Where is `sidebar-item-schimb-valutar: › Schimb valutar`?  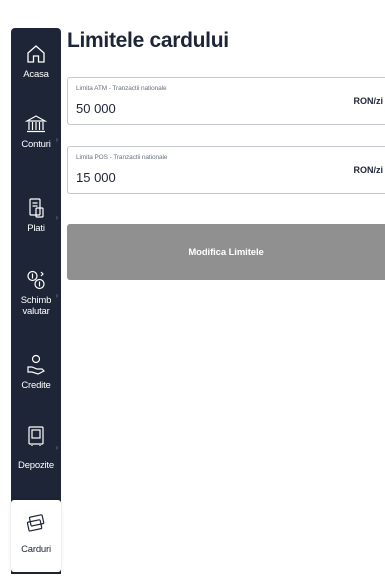
sidebar-item-schimb-valutar: › Schimb valutar is located at coordinates (36, 292).